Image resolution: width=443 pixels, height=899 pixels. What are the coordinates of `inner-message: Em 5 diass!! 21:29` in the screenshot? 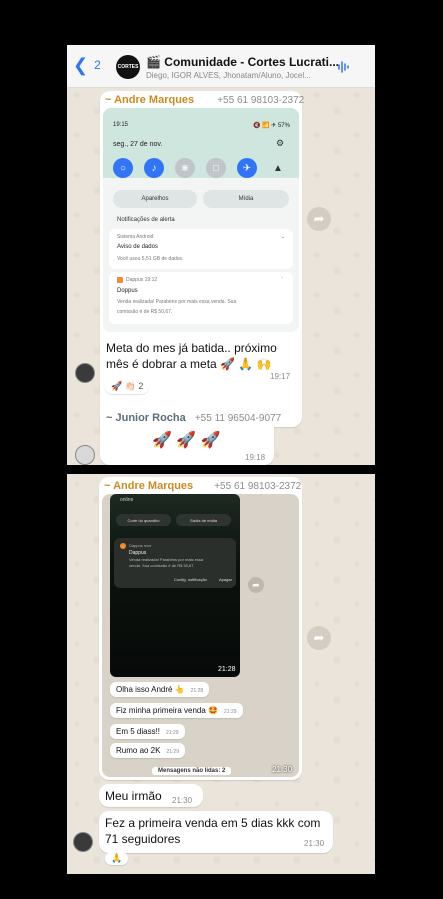 It's located at (147, 731).